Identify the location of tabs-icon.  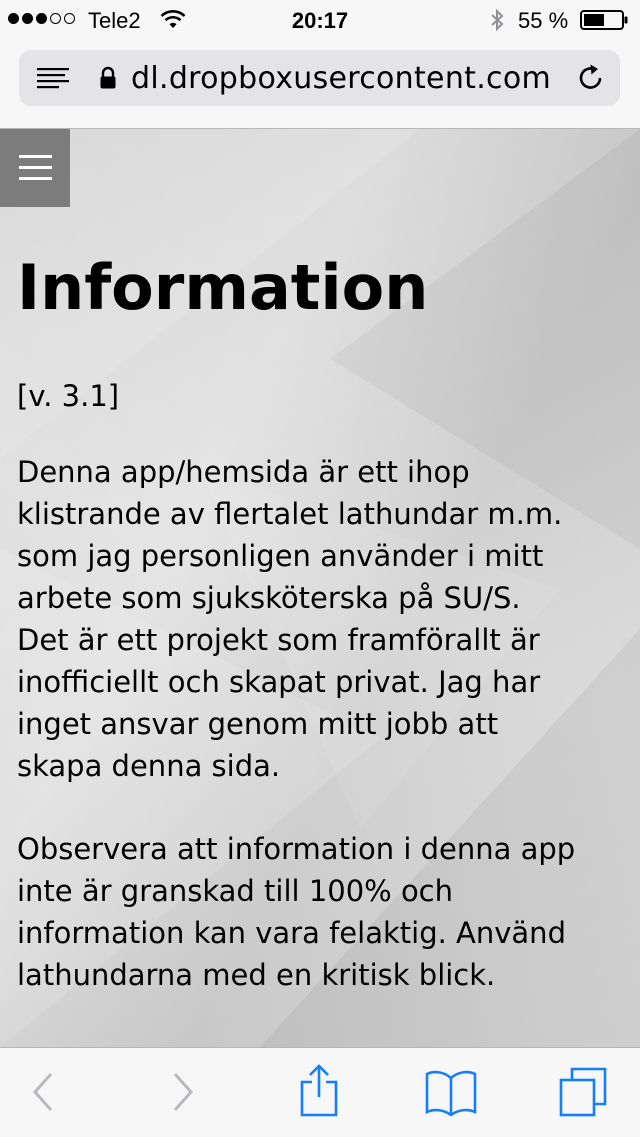
(583, 1094).